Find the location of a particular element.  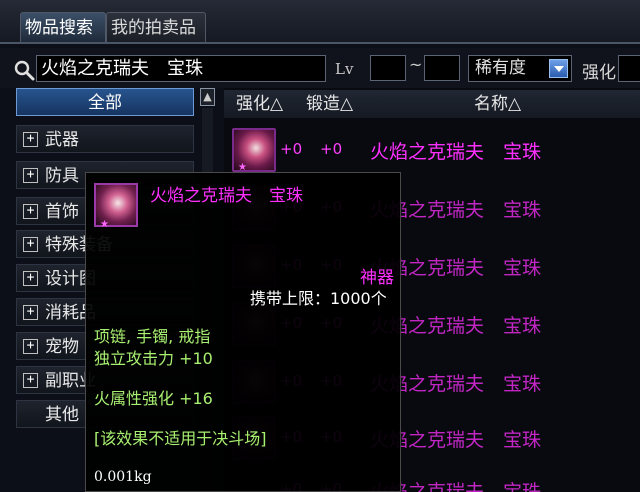

item-enhance: +0 is located at coordinates (291, 149).